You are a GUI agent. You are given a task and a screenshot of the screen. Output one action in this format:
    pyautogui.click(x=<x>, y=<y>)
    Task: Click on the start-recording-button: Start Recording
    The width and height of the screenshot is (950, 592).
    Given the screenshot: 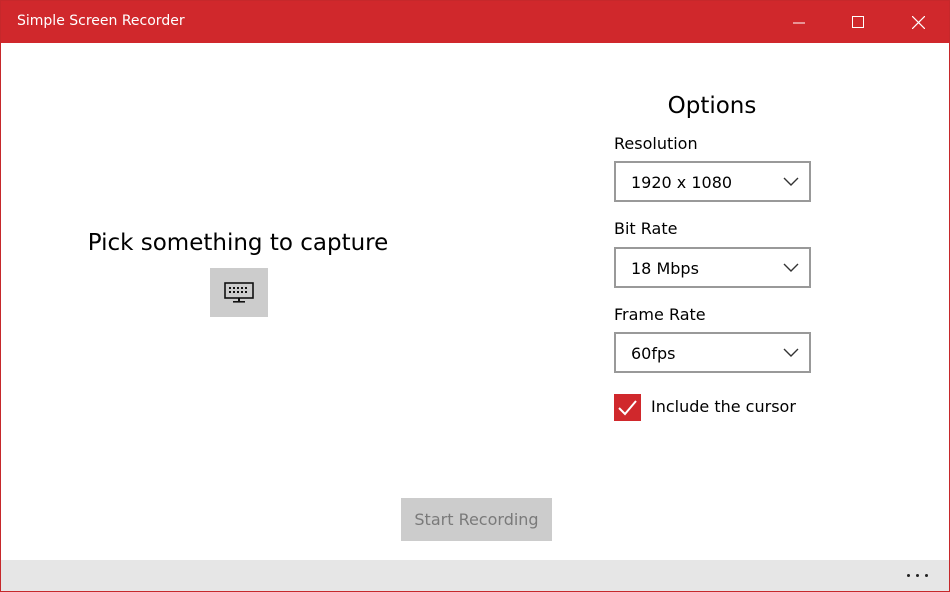 What is the action you would take?
    pyautogui.click(x=476, y=519)
    